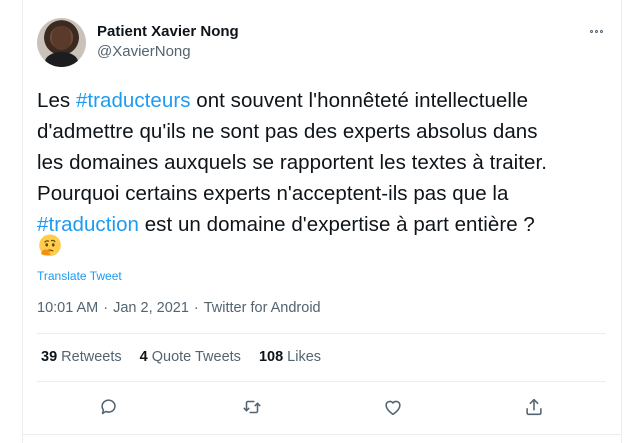  What do you see at coordinates (394, 408) in the screenshot?
I see `heart-icon` at bounding box center [394, 408].